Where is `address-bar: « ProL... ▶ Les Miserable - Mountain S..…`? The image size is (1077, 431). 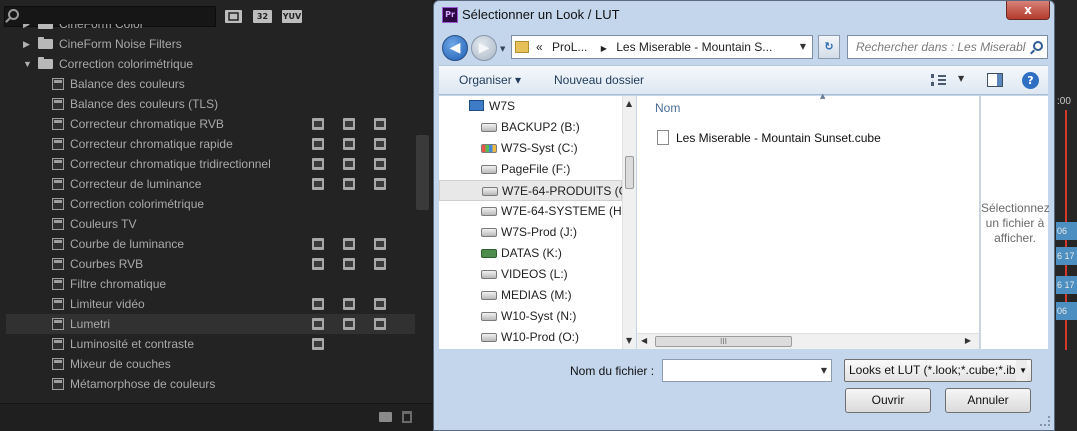
address-bar: « ProL... ▶ Les Miserable - Mountain S..… is located at coordinates (662, 47).